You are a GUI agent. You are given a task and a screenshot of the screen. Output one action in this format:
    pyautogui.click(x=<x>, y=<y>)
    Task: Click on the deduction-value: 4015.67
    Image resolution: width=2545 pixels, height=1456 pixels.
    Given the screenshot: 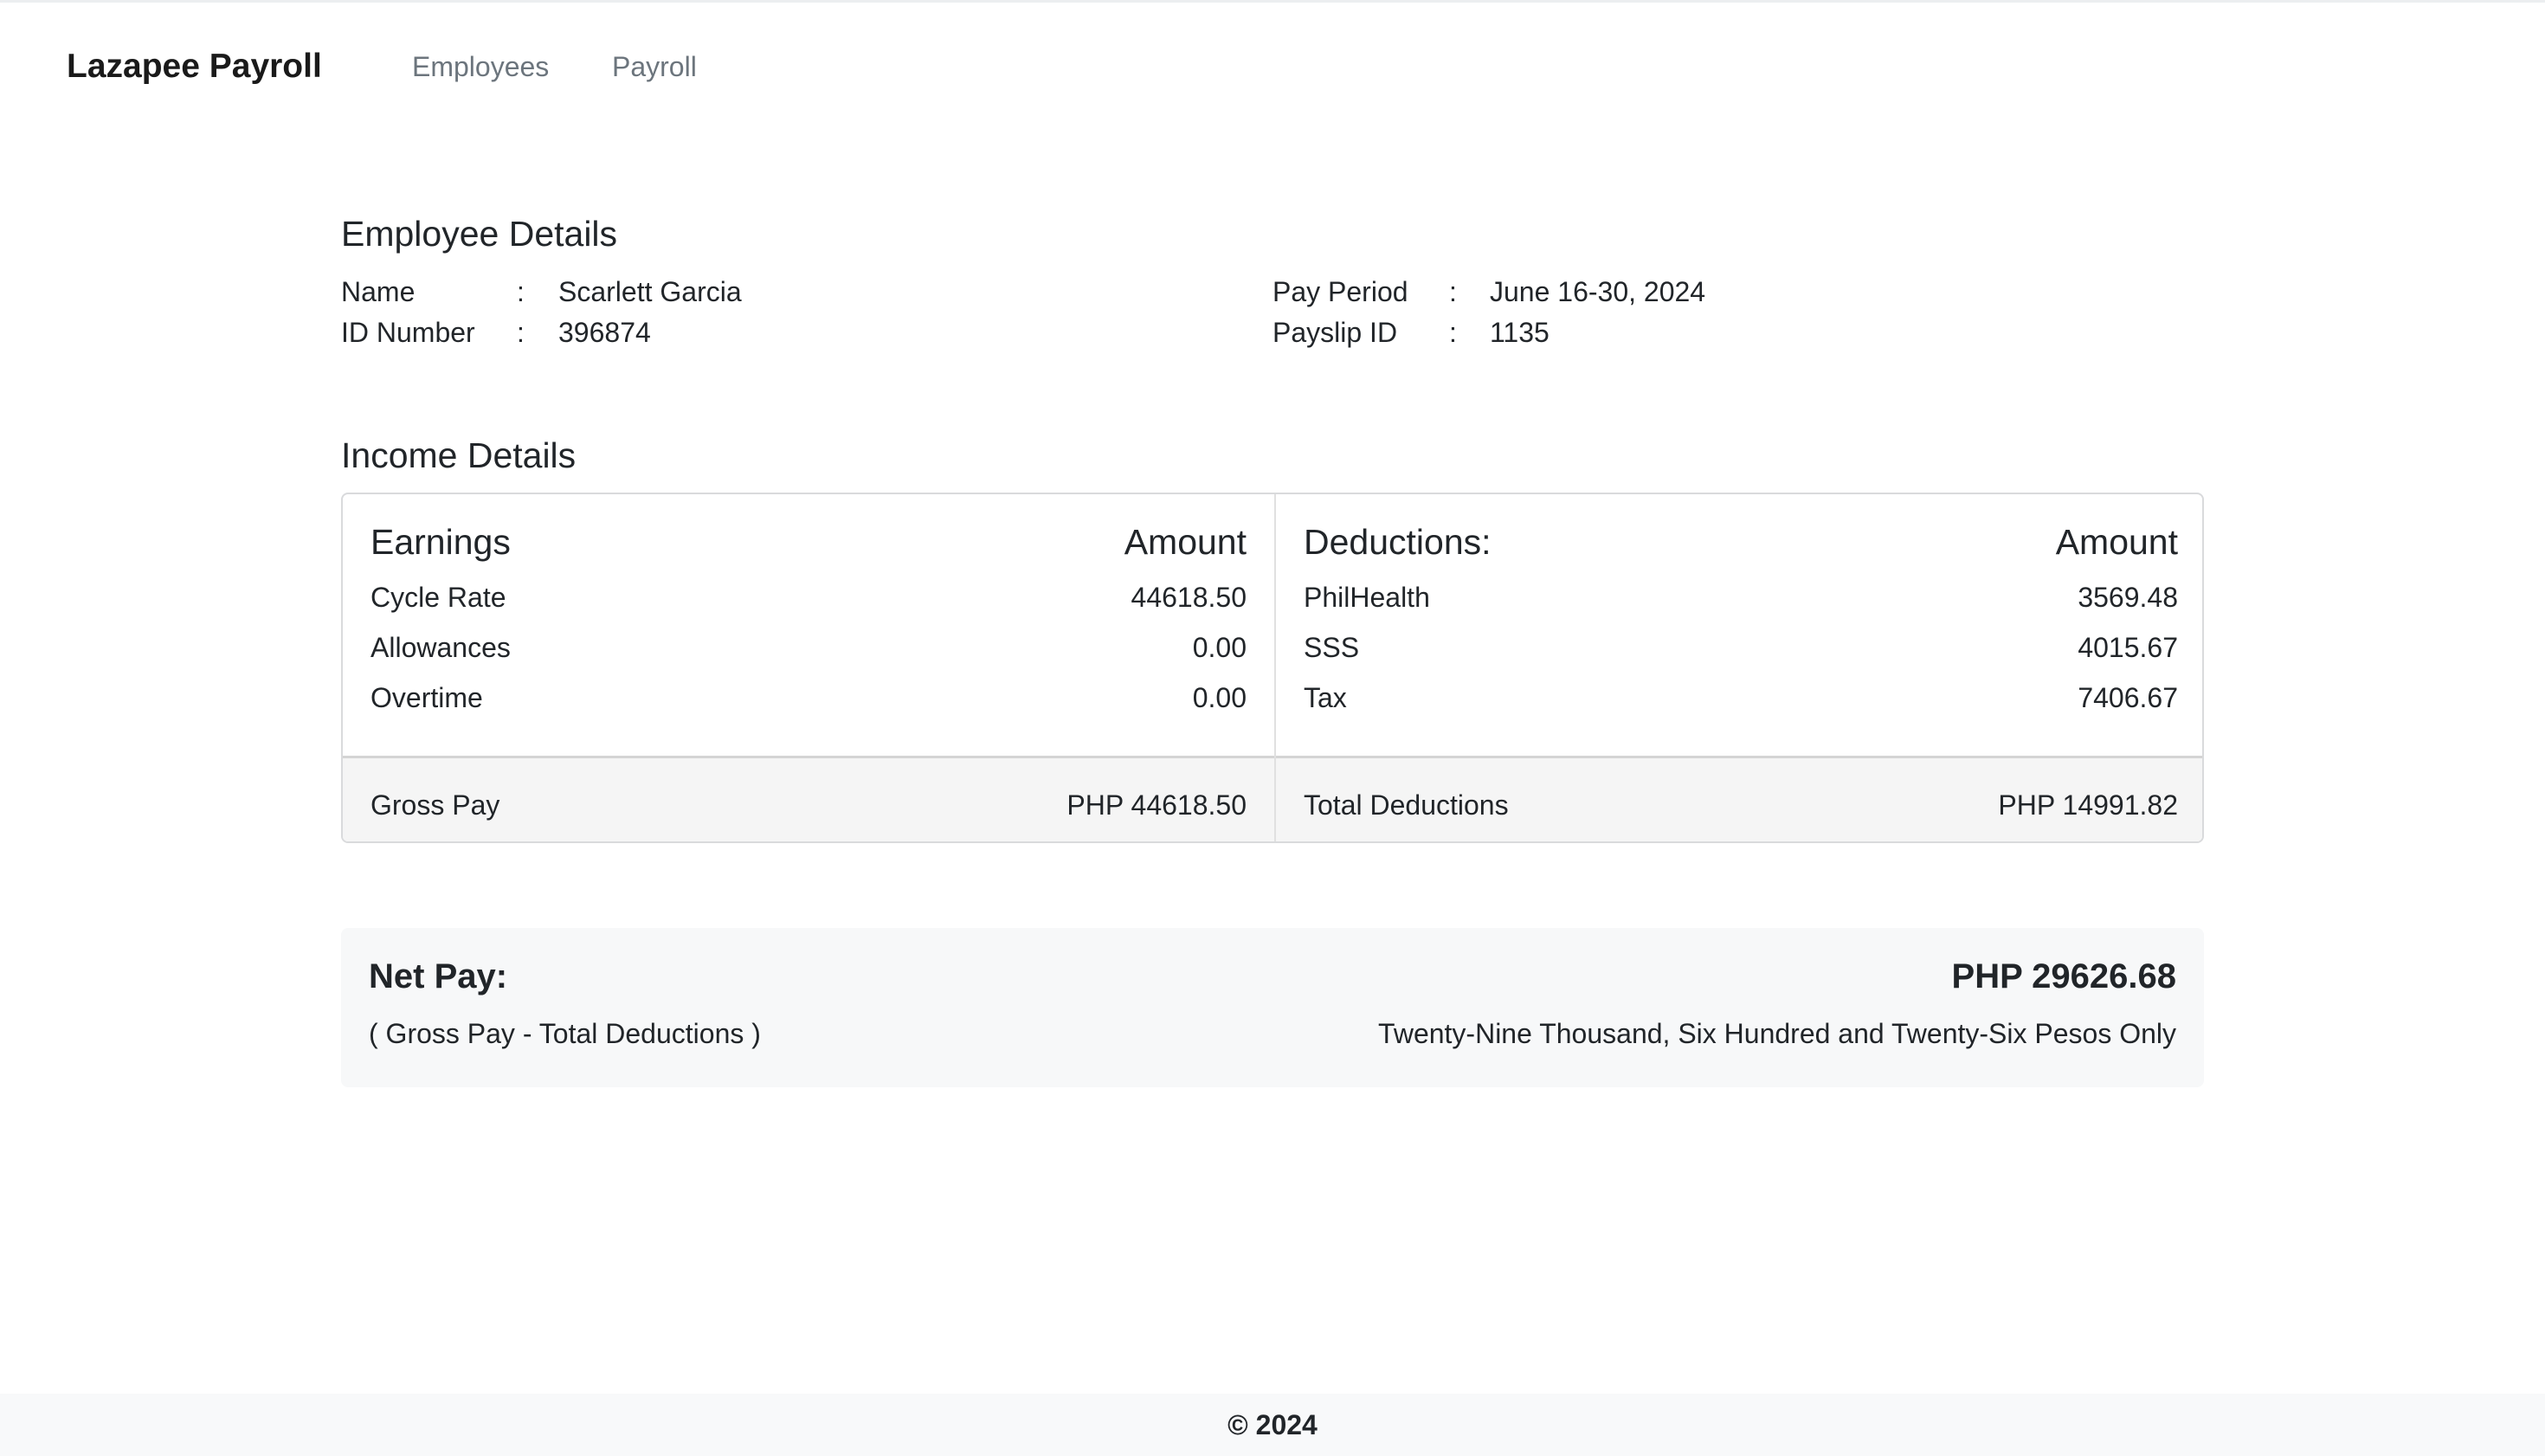 What is the action you would take?
    pyautogui.click(x=2128, y=647)
    